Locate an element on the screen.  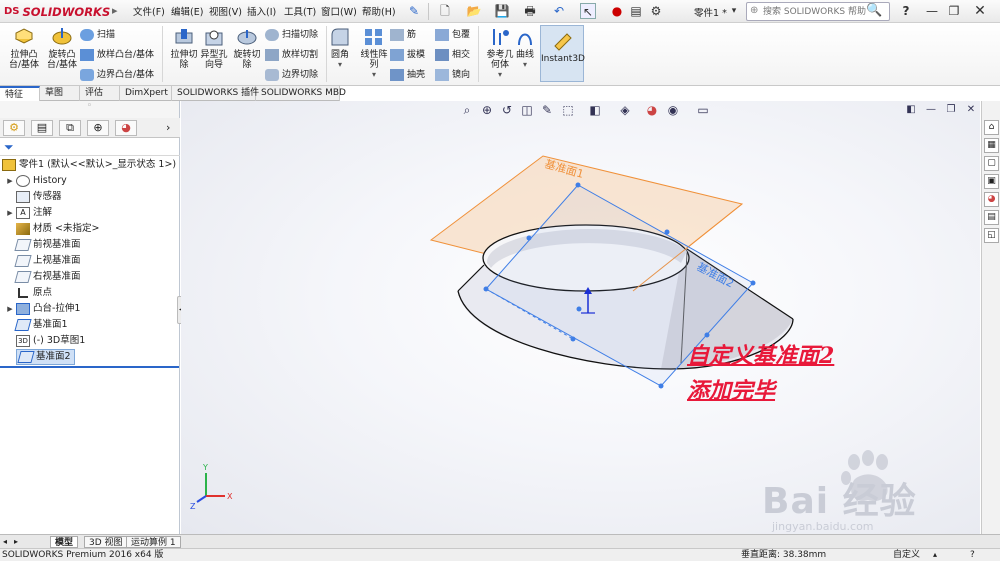
tab-motion-study-1: 运动算例 1 is located at coordinates (153, 542).